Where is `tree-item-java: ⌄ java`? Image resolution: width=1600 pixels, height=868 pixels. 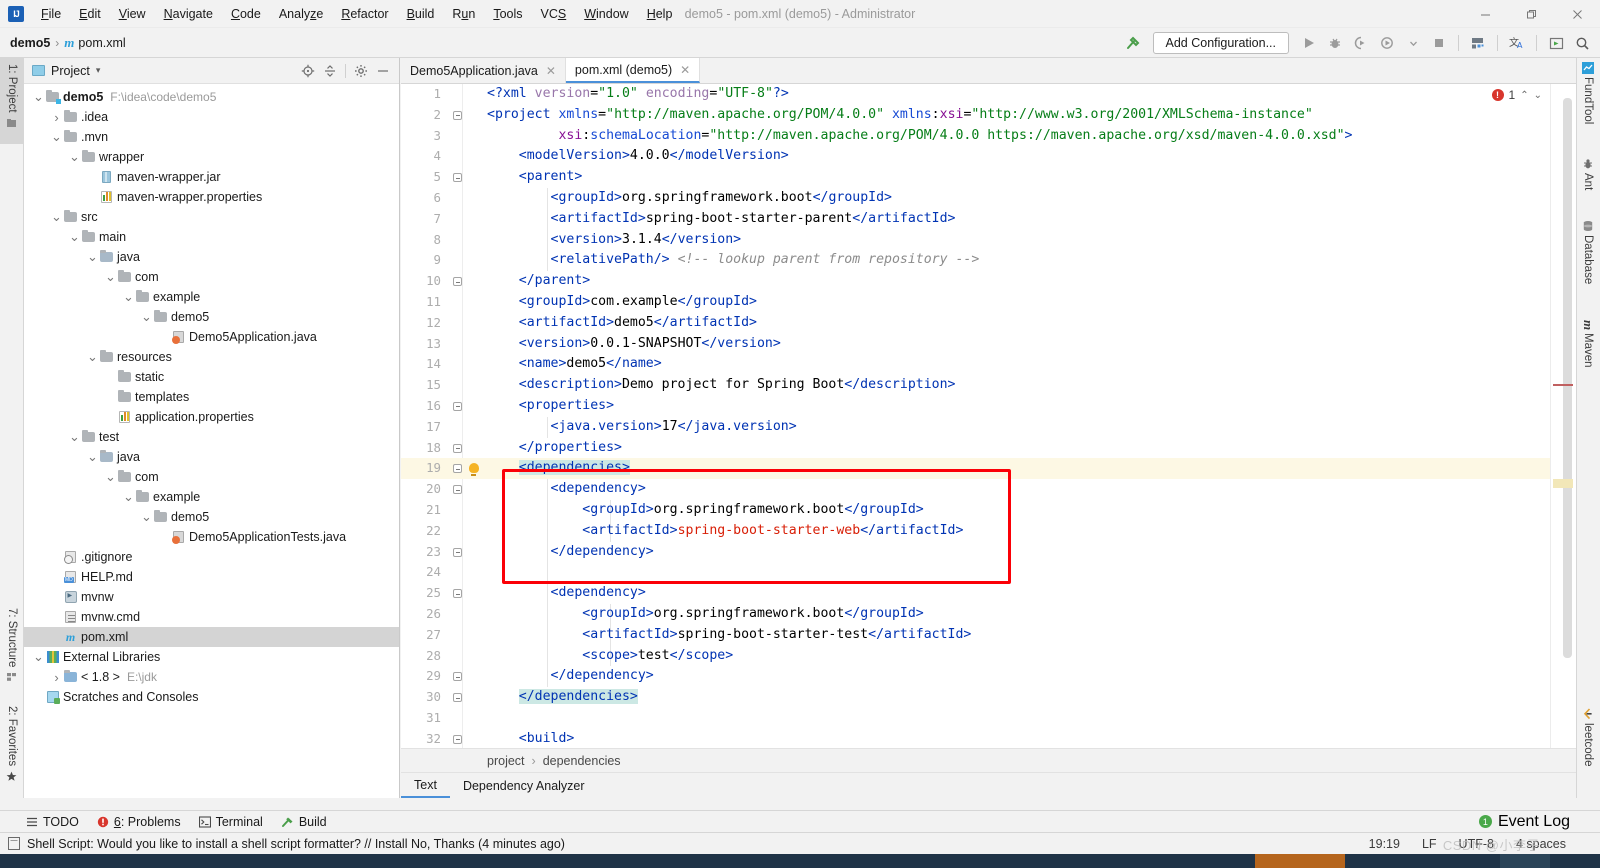
tree-item-java: ⌄ java is located at coordinates (211, 457).